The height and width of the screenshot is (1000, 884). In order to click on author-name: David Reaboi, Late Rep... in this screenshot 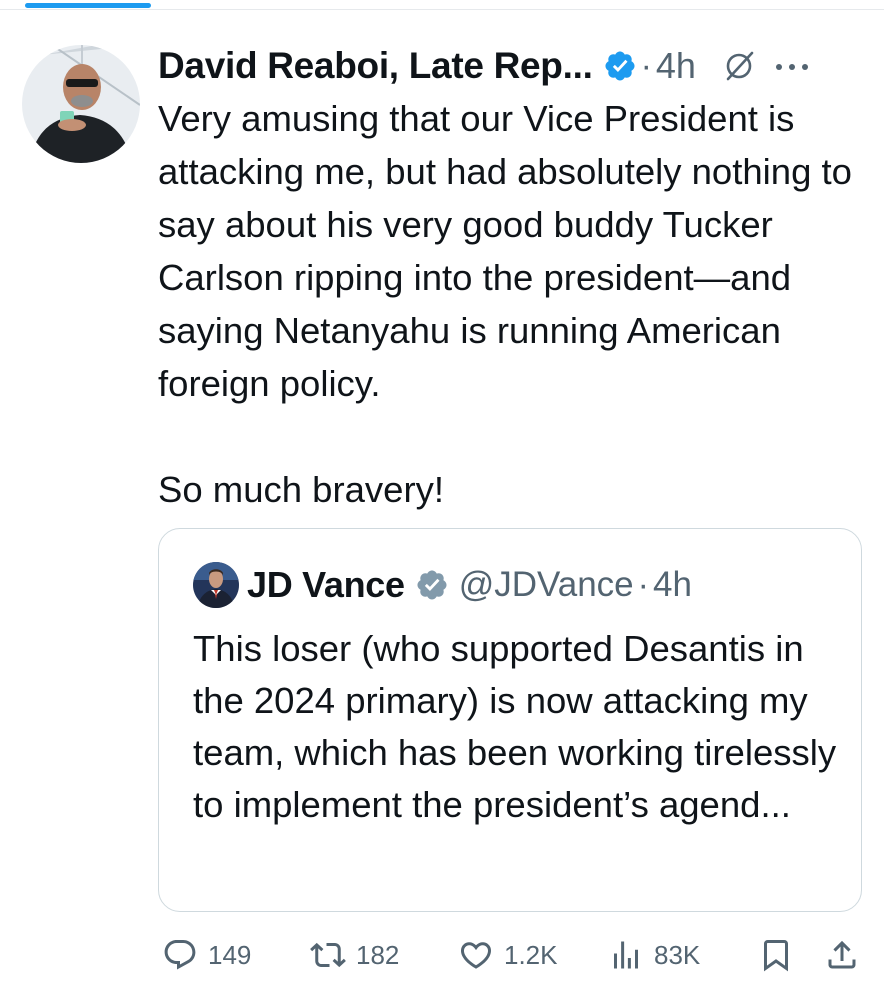, I will do `click(375, 66)`.